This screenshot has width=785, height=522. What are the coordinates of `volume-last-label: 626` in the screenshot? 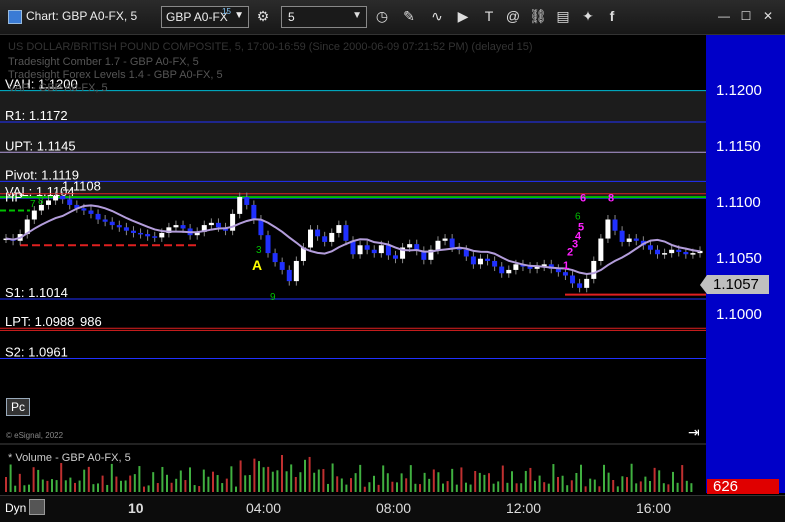 It's located at (743, 486).